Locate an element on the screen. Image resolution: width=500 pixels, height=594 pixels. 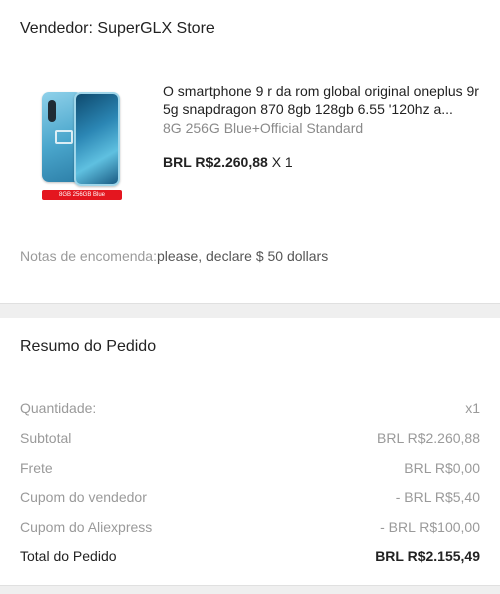
seller-name: Vendedor: SuperGLX Store is located at coordinates (117, 29).